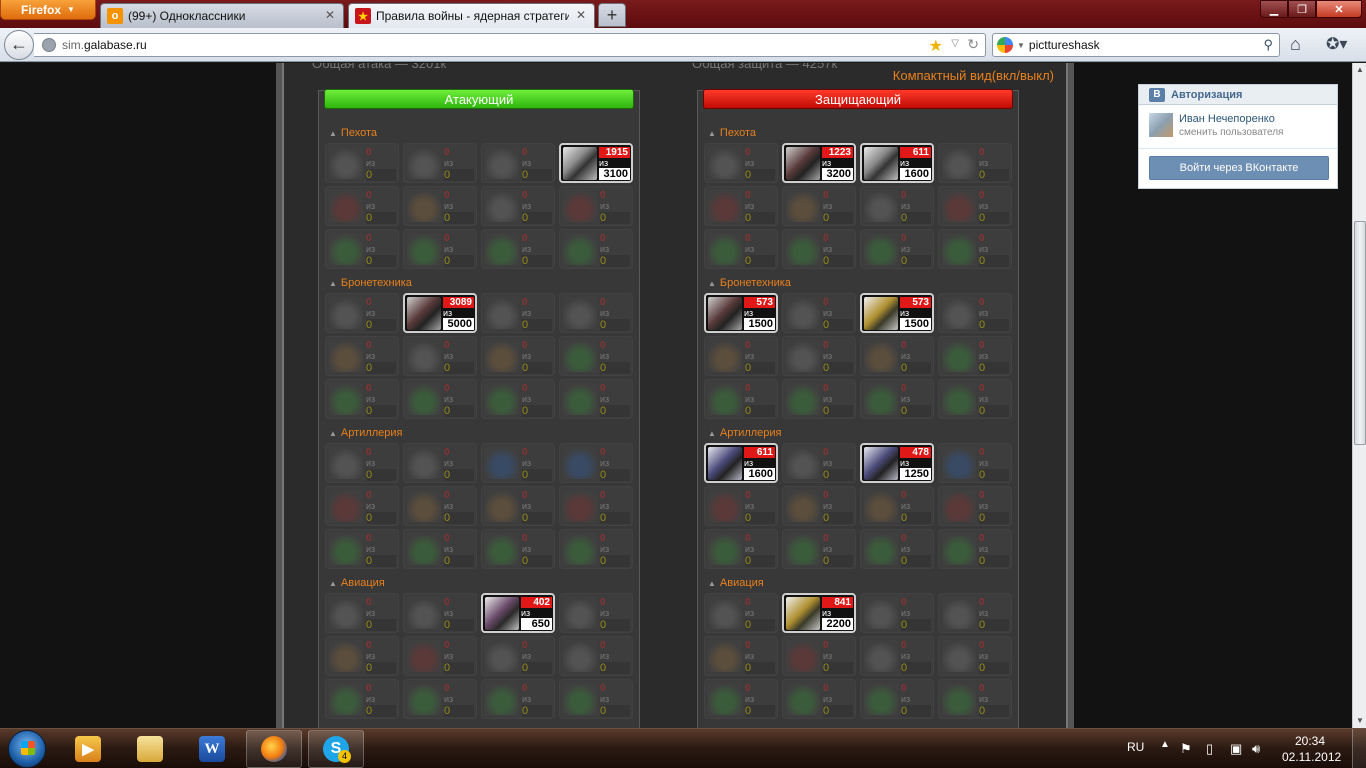 The image size is (1366, 768). I want to click on search-icon: ⚲, so click(1268, 45).